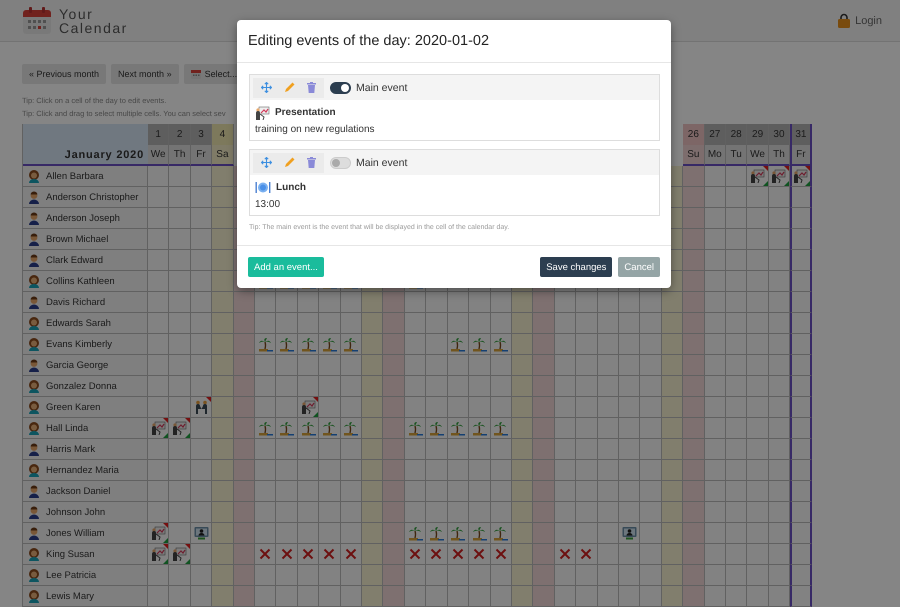 Image resolution: width=900 pixels, height=607 pixels. I want to click on employee-name: Gonzalez Donna, so click(85, 386).